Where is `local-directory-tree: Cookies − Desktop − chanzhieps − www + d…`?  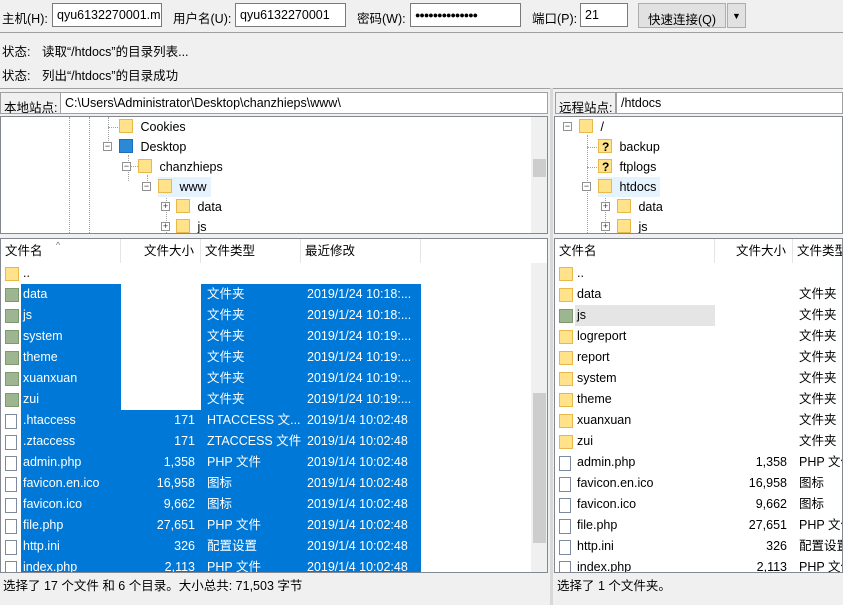
local-directory-tree: Cookies − Desktop − chanzhieps − www + d… is located at coordinates (274, 175).